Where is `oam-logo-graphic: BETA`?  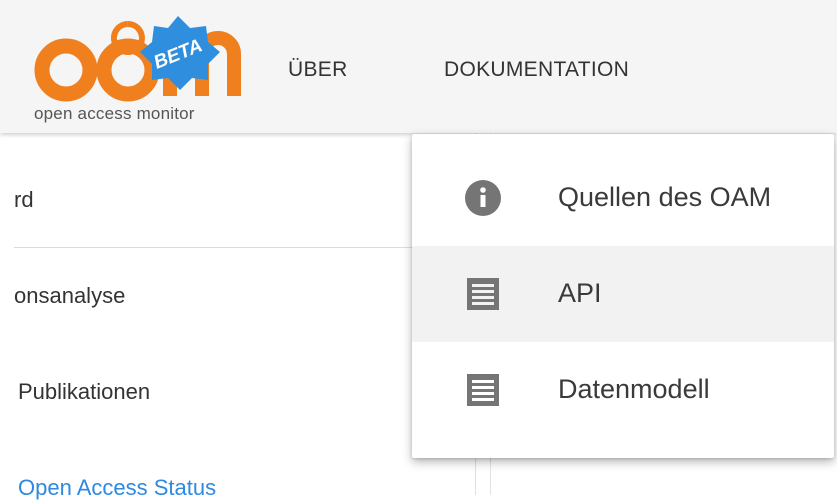
oam-logo-graphic: BETA is located at coordinates (137, 59).